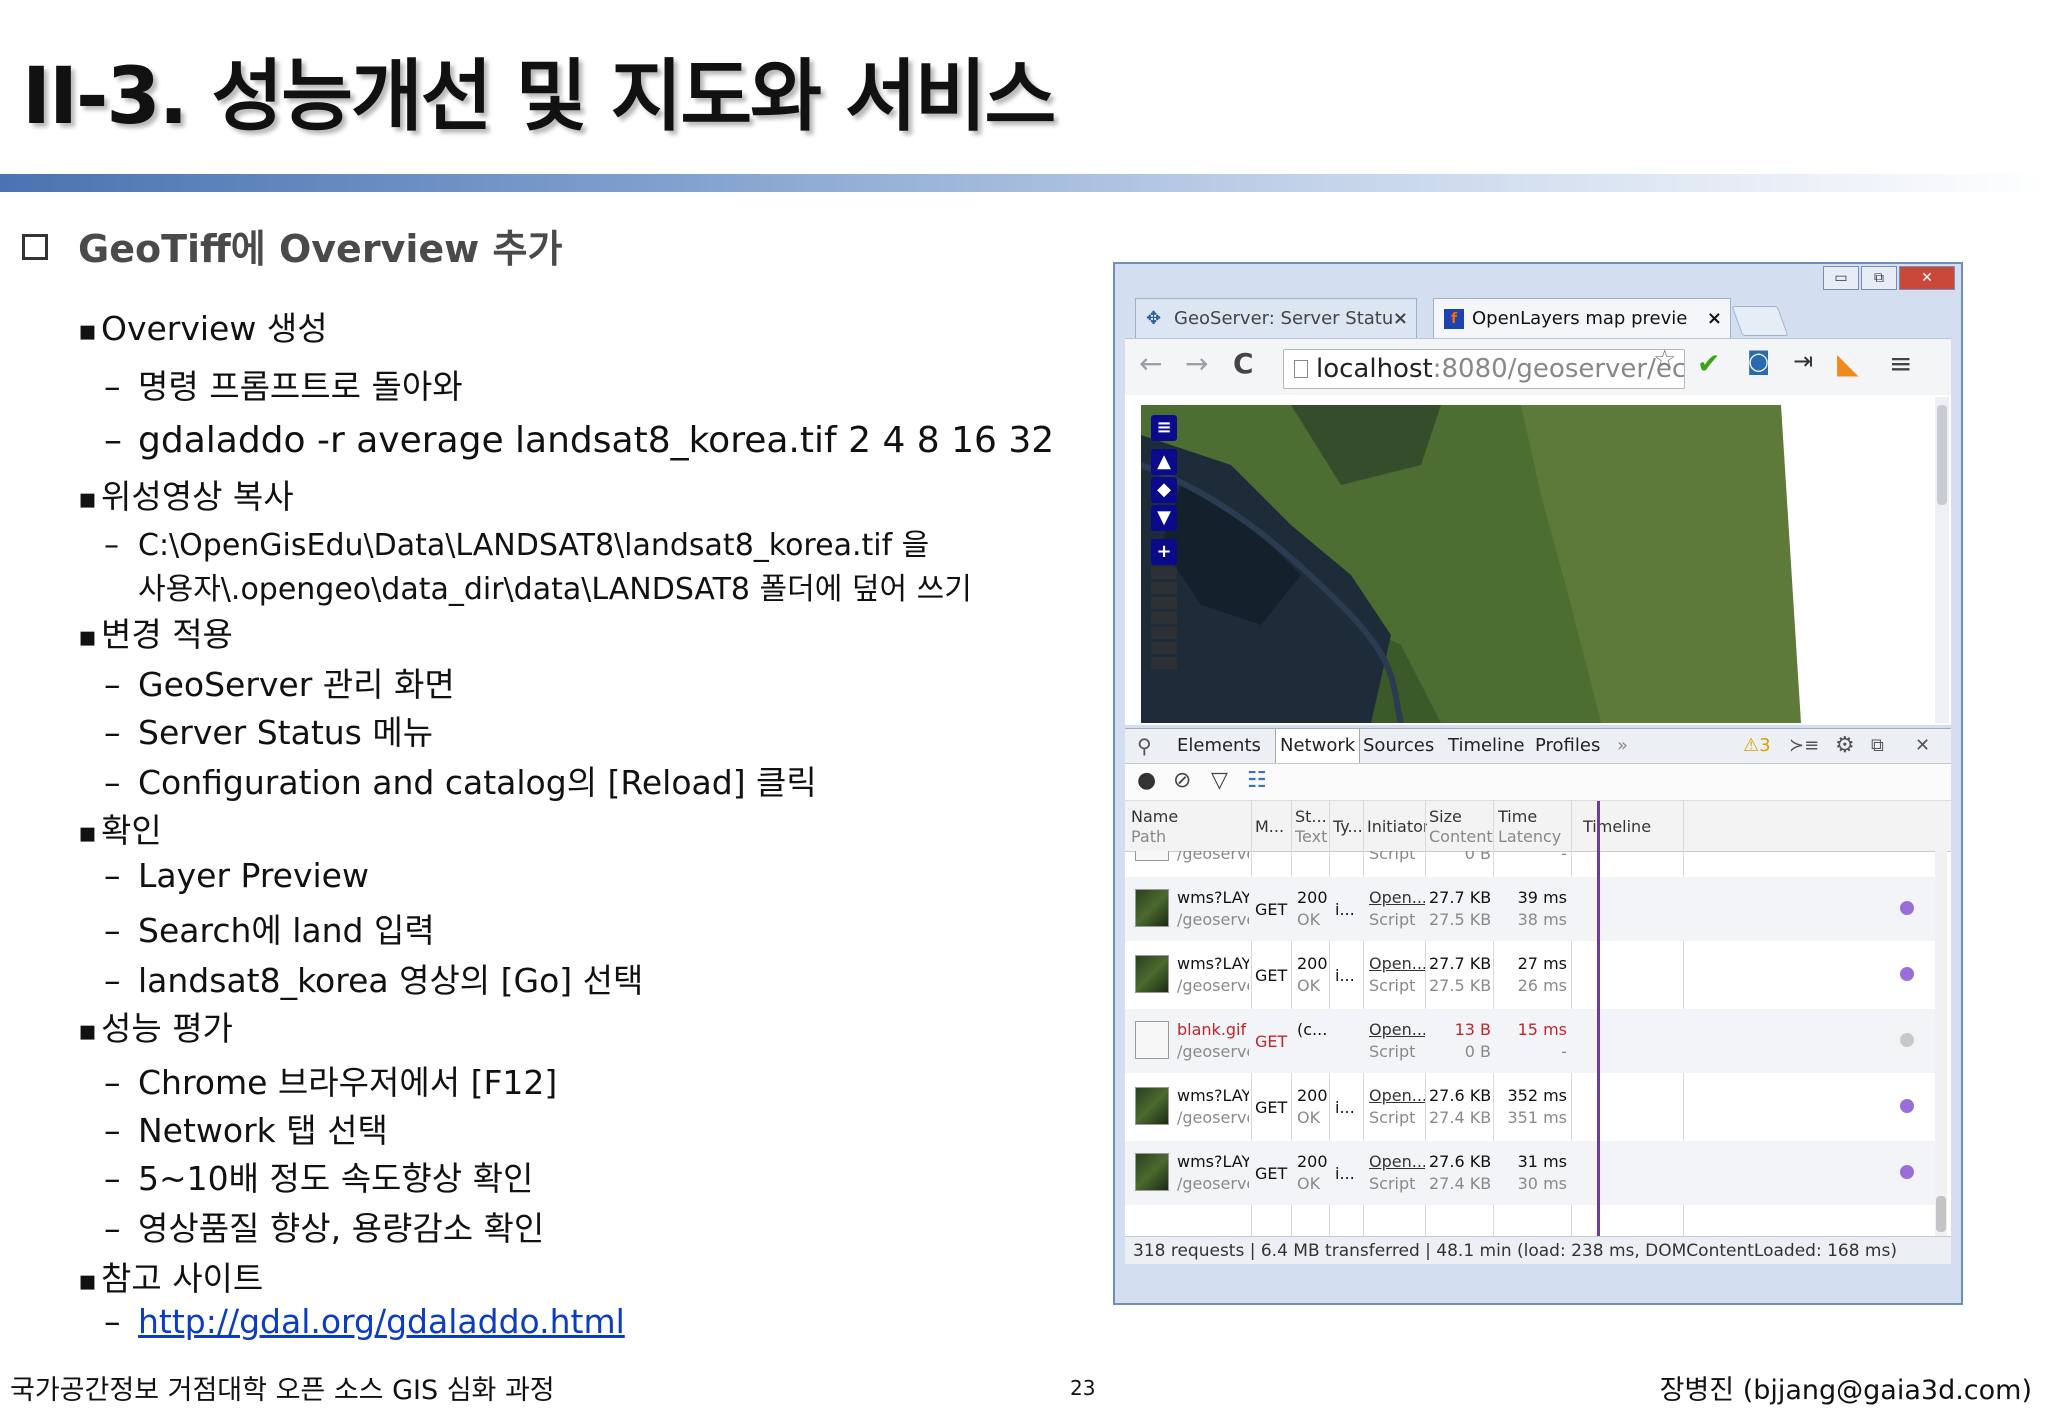 This screenshot has height=1418, width=2048. Describe the element at coordinates (1164, 428) in the screenshot. I see `layer-switcher-icon: ≡` at that location.